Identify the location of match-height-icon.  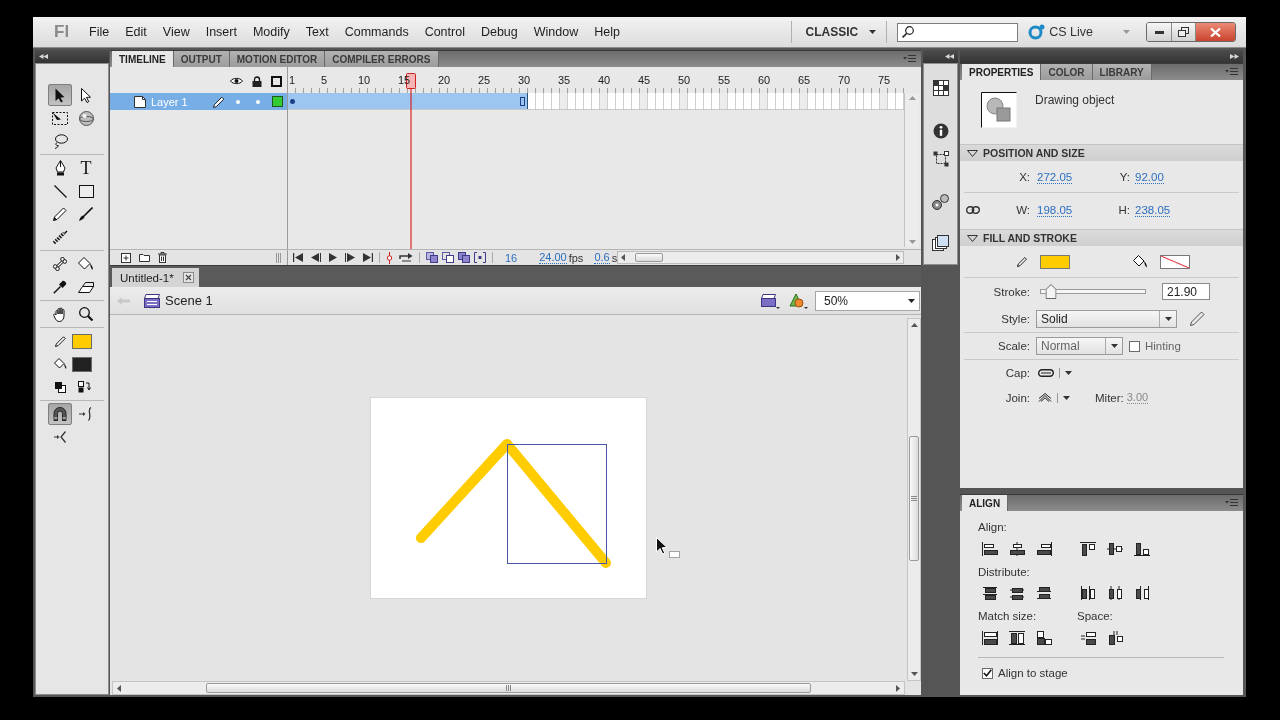
(1017, 638).